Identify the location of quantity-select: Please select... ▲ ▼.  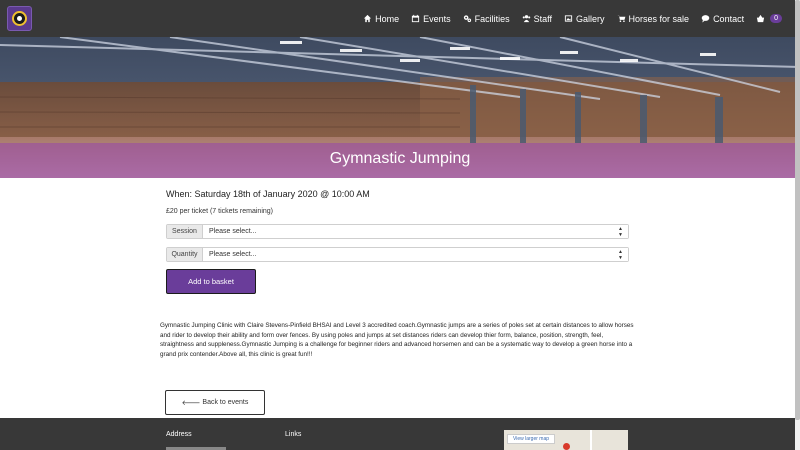
(415, 254).